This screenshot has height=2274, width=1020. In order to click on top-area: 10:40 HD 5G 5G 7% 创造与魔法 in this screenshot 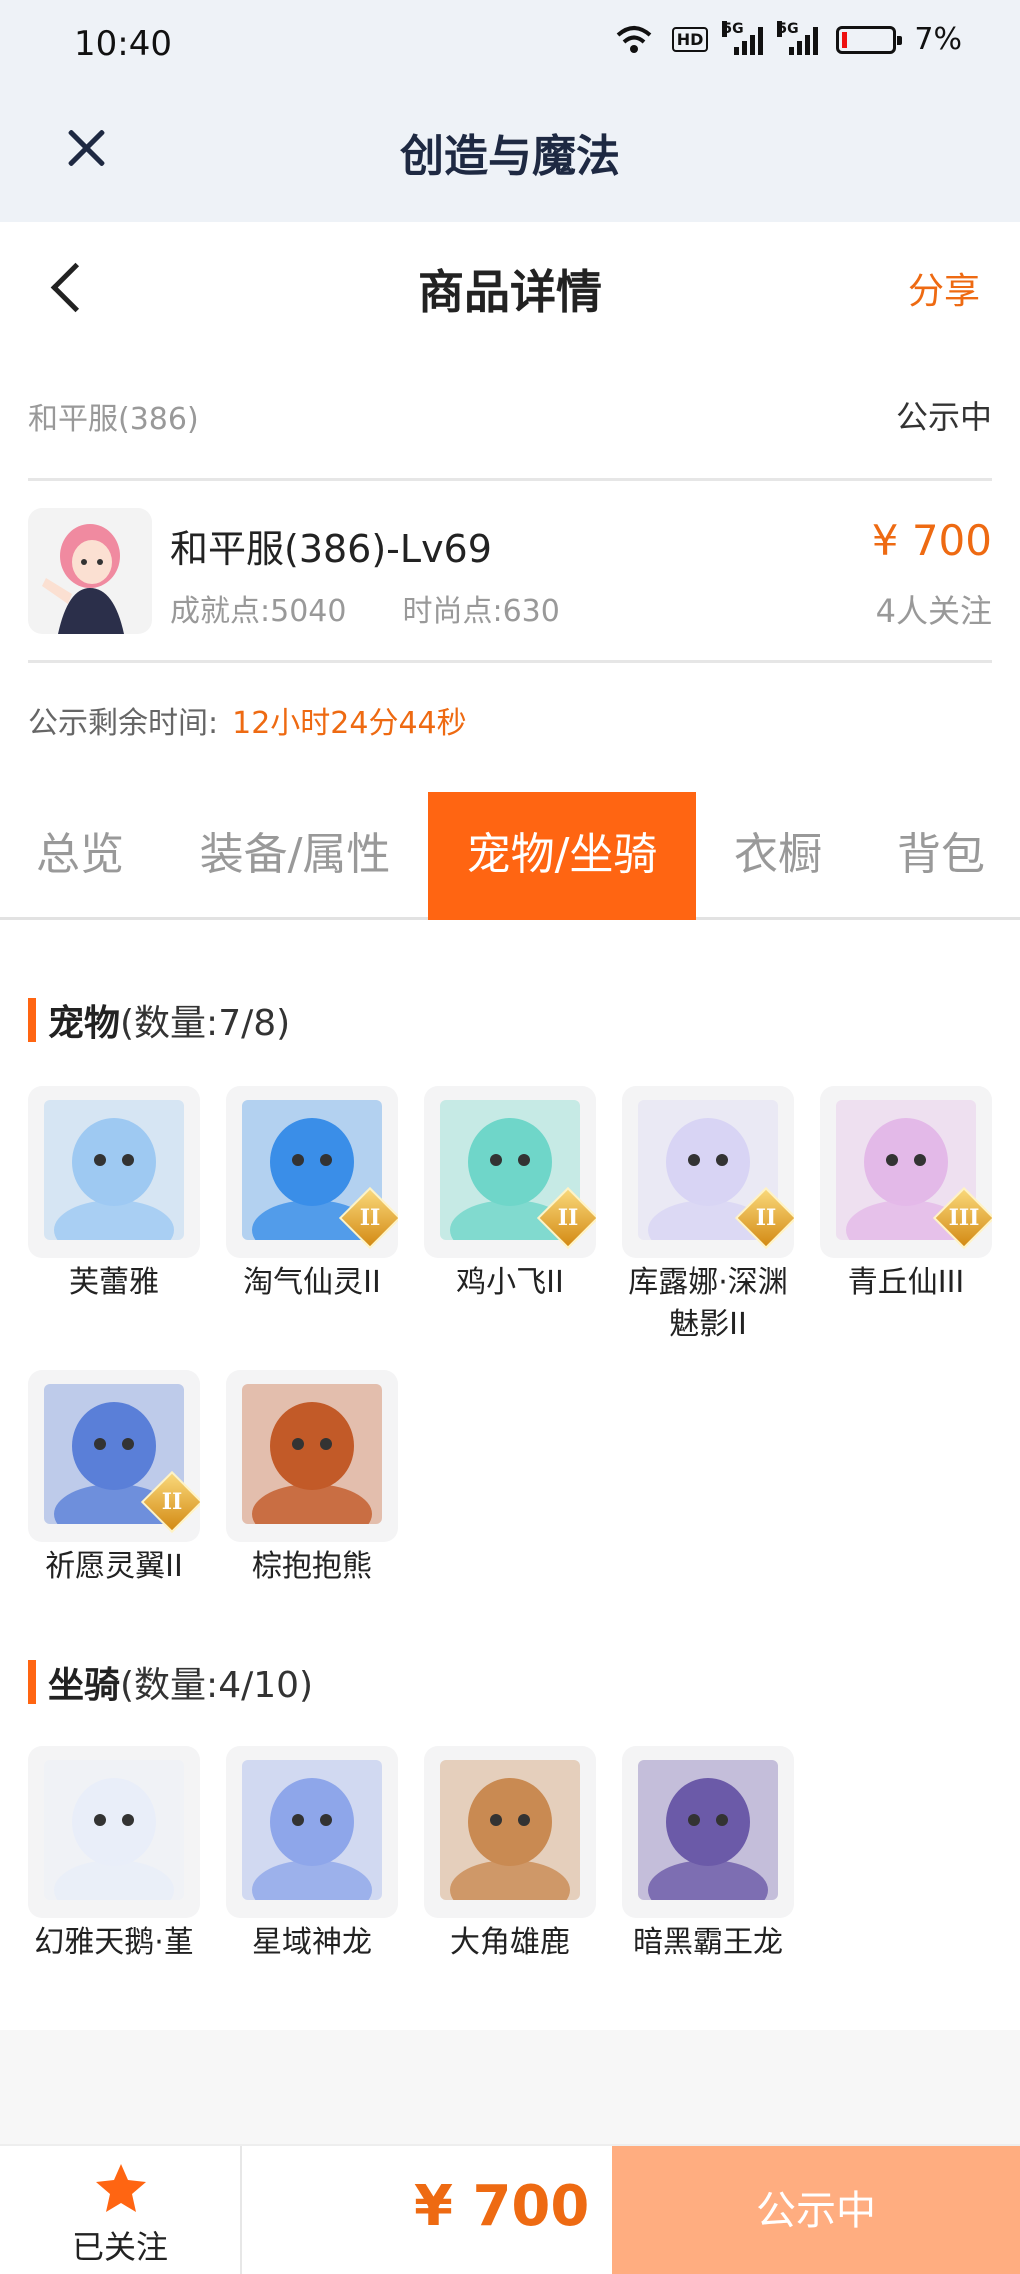, I will do `click(510, 111)`.